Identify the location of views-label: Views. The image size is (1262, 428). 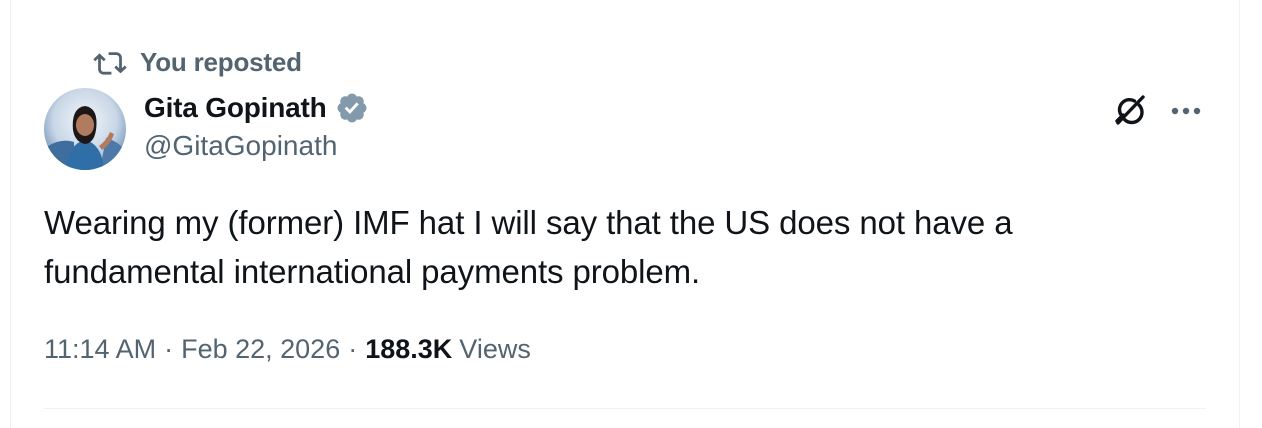
(495, 349).